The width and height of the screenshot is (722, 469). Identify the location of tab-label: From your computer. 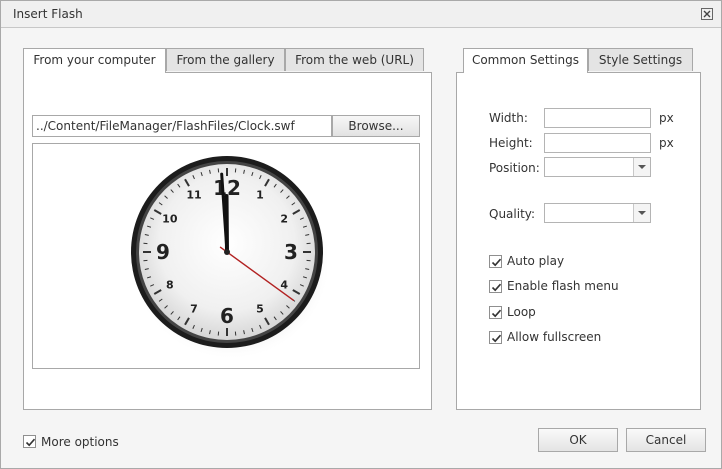
(94, 60).